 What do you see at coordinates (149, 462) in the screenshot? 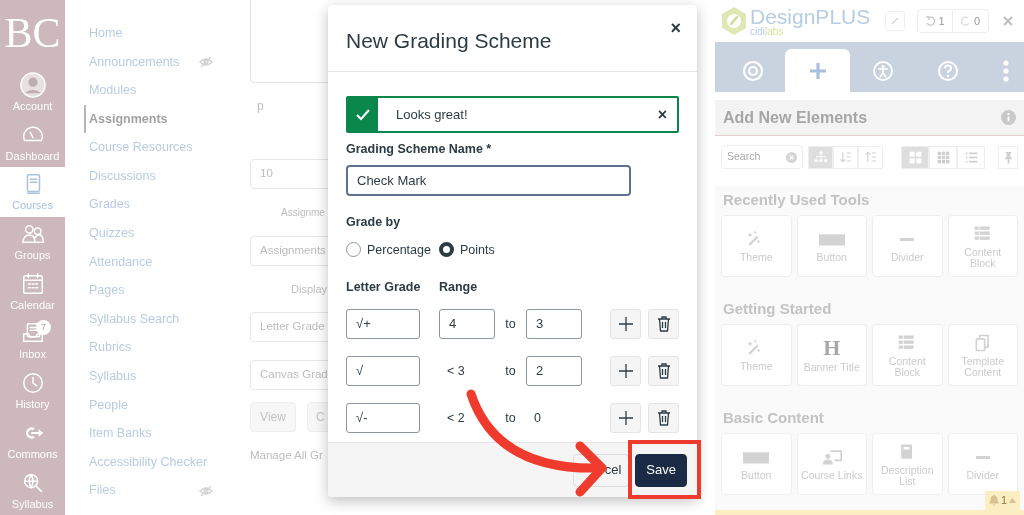
I see `course-nav-link: Accessibility Checker` at bounding box center [149, 462].